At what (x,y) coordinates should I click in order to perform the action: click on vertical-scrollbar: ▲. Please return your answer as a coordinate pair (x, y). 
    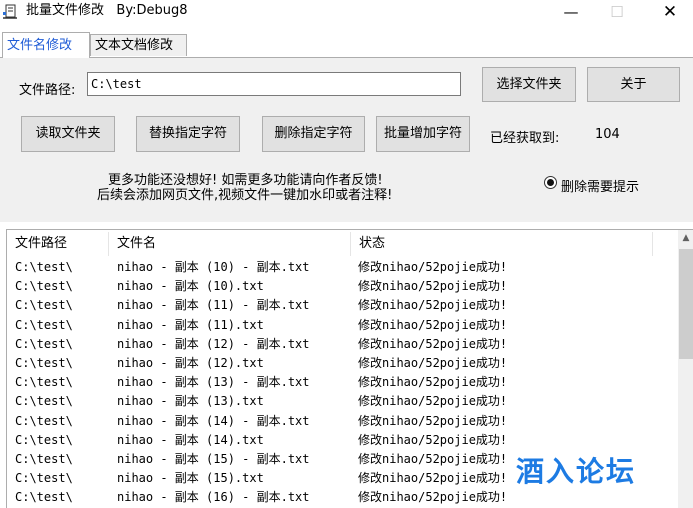
    Looking at the image, I should click on (685, 369).